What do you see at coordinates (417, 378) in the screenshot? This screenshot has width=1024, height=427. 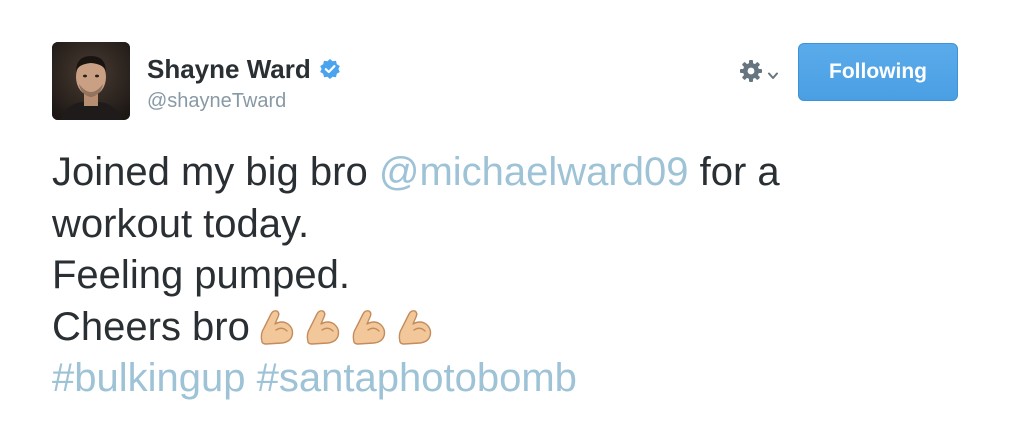 I see `hashtag-link: #santaphotobomb` at bounding box center [417, 378].